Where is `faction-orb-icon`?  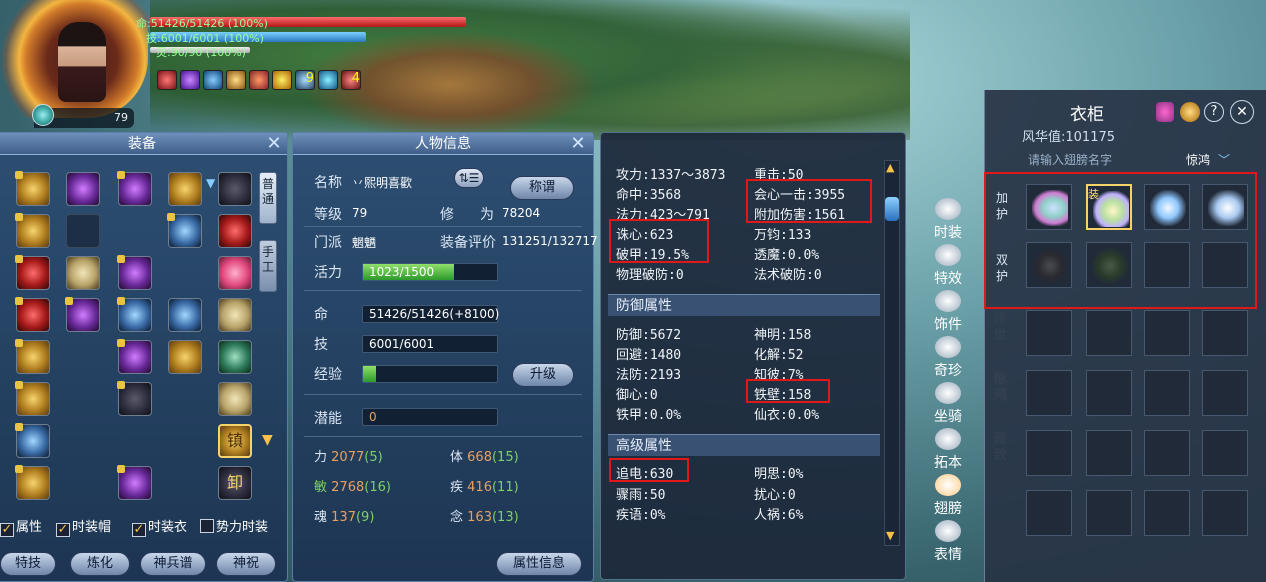 faction-orb-icon is located at coordinates (43, 115).